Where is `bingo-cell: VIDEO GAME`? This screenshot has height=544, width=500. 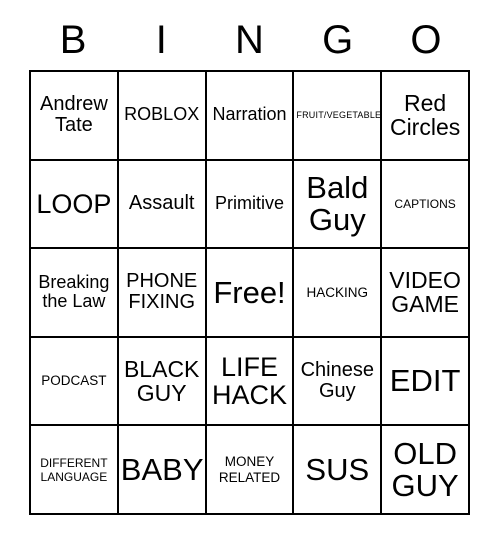 bingo-cell: VIDEO GAME is located at coordinates (426, 293).